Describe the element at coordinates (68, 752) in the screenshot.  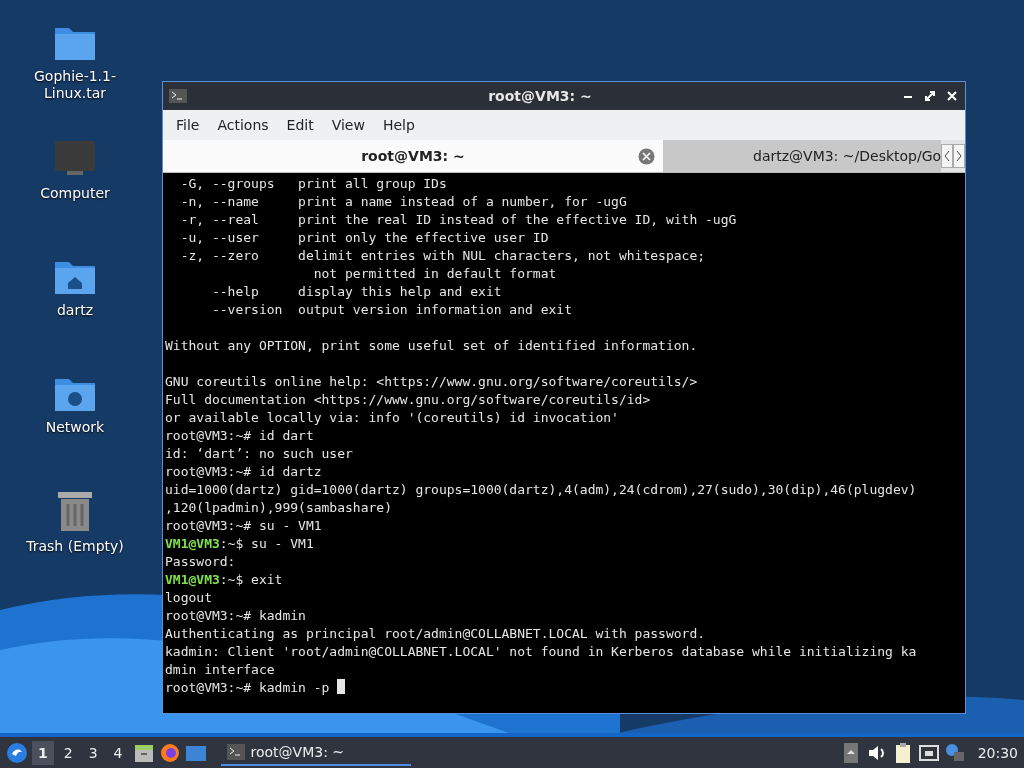
I see `workspace-button: 2` at that location.